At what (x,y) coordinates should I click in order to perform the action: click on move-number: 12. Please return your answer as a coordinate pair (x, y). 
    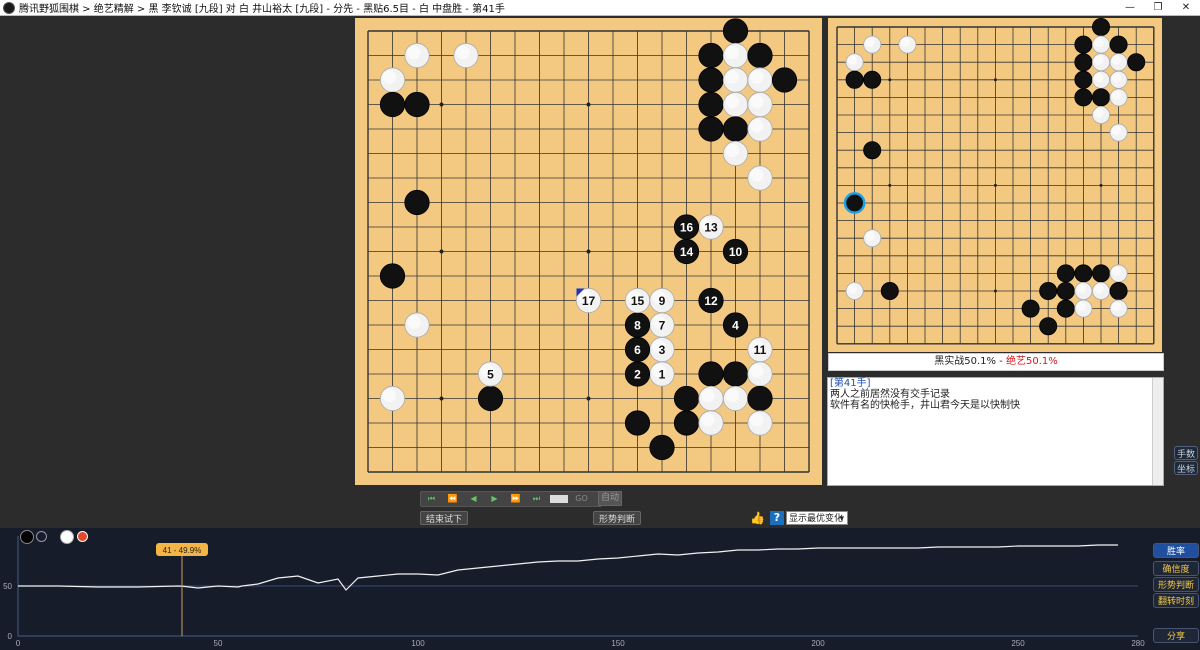
    Looking at the image, I should click on (711, 301).